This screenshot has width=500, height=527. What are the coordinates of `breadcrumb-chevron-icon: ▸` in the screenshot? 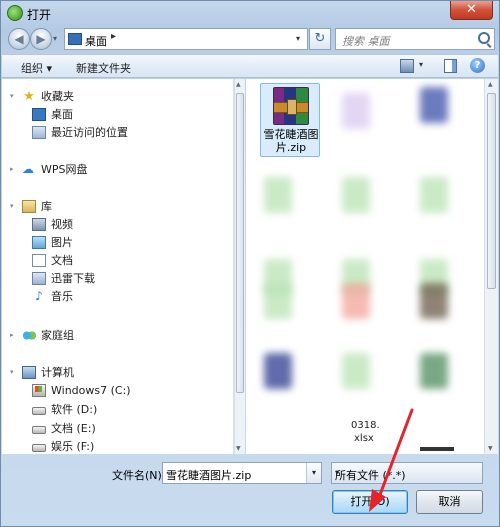 It's located at (113, 36).